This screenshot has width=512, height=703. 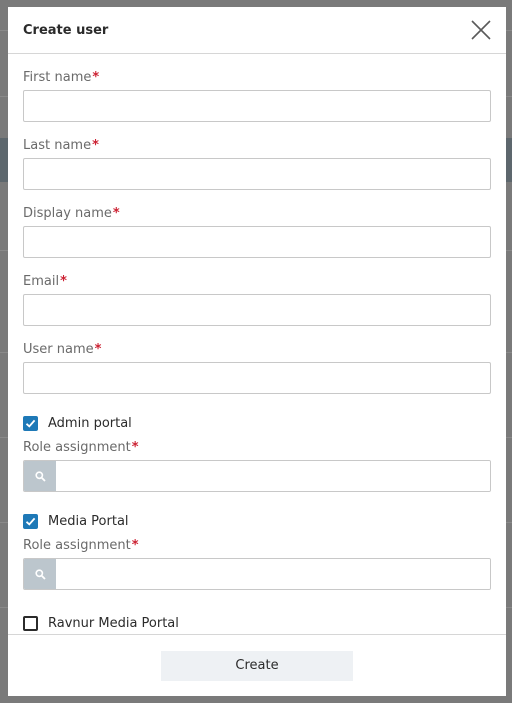 I want to click on media-role-assignment-field: Role assignment*, so click(x=257, y=564).